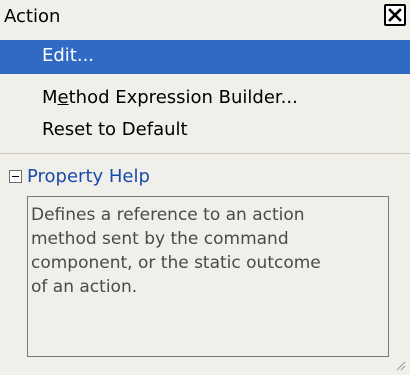 The width and height of the screenshot is (410, 375). I want to click on window-title: Action, so click(32, 16).